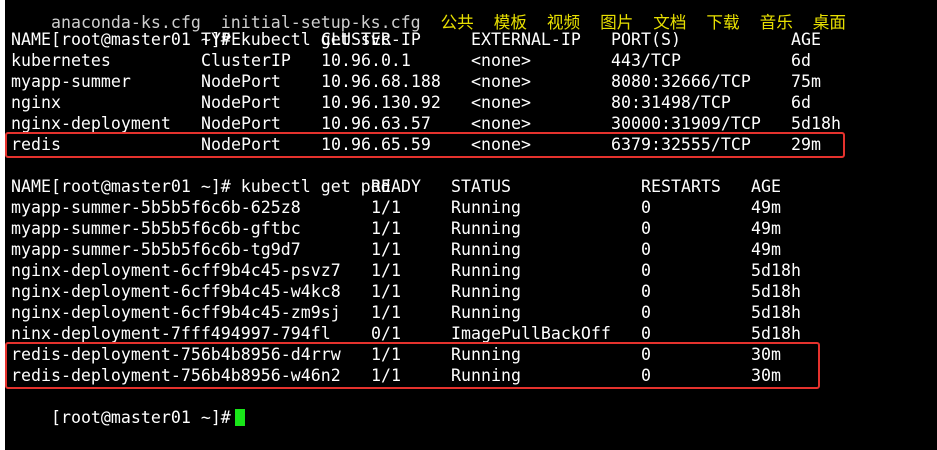 The image size is (937, 450). I want to click on annotation-box-redis-pods, so click(412, 365).